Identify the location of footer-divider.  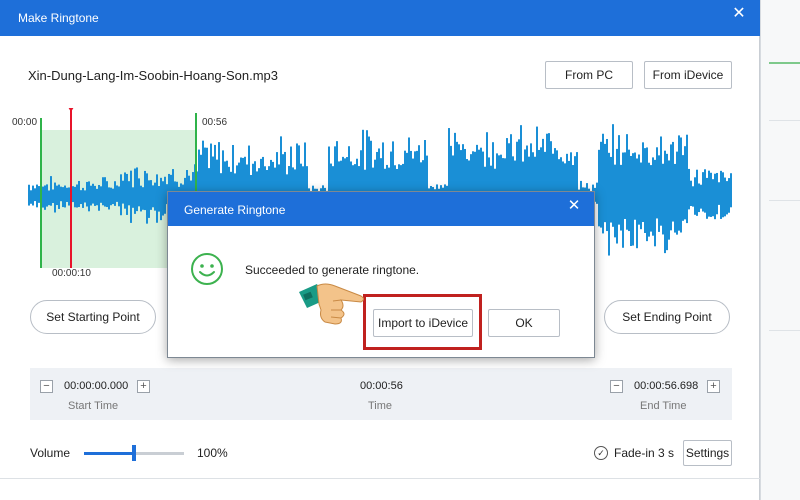
(380, 478).